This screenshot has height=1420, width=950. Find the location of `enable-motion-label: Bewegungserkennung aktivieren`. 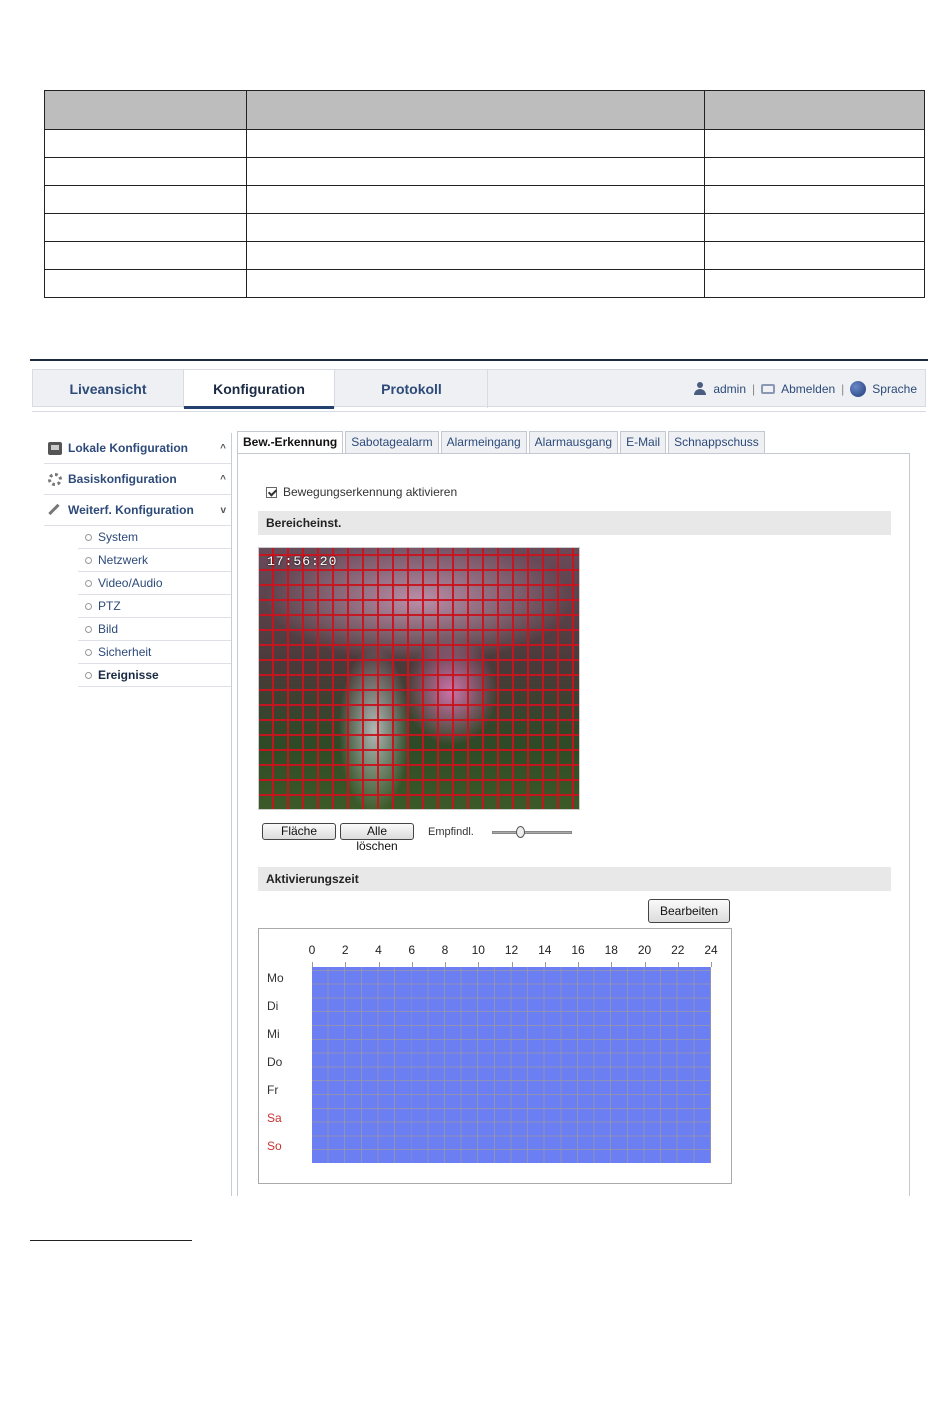

enable-motion-label: Bewegungserkennung aktivieren is located at coordinates (370, 492).